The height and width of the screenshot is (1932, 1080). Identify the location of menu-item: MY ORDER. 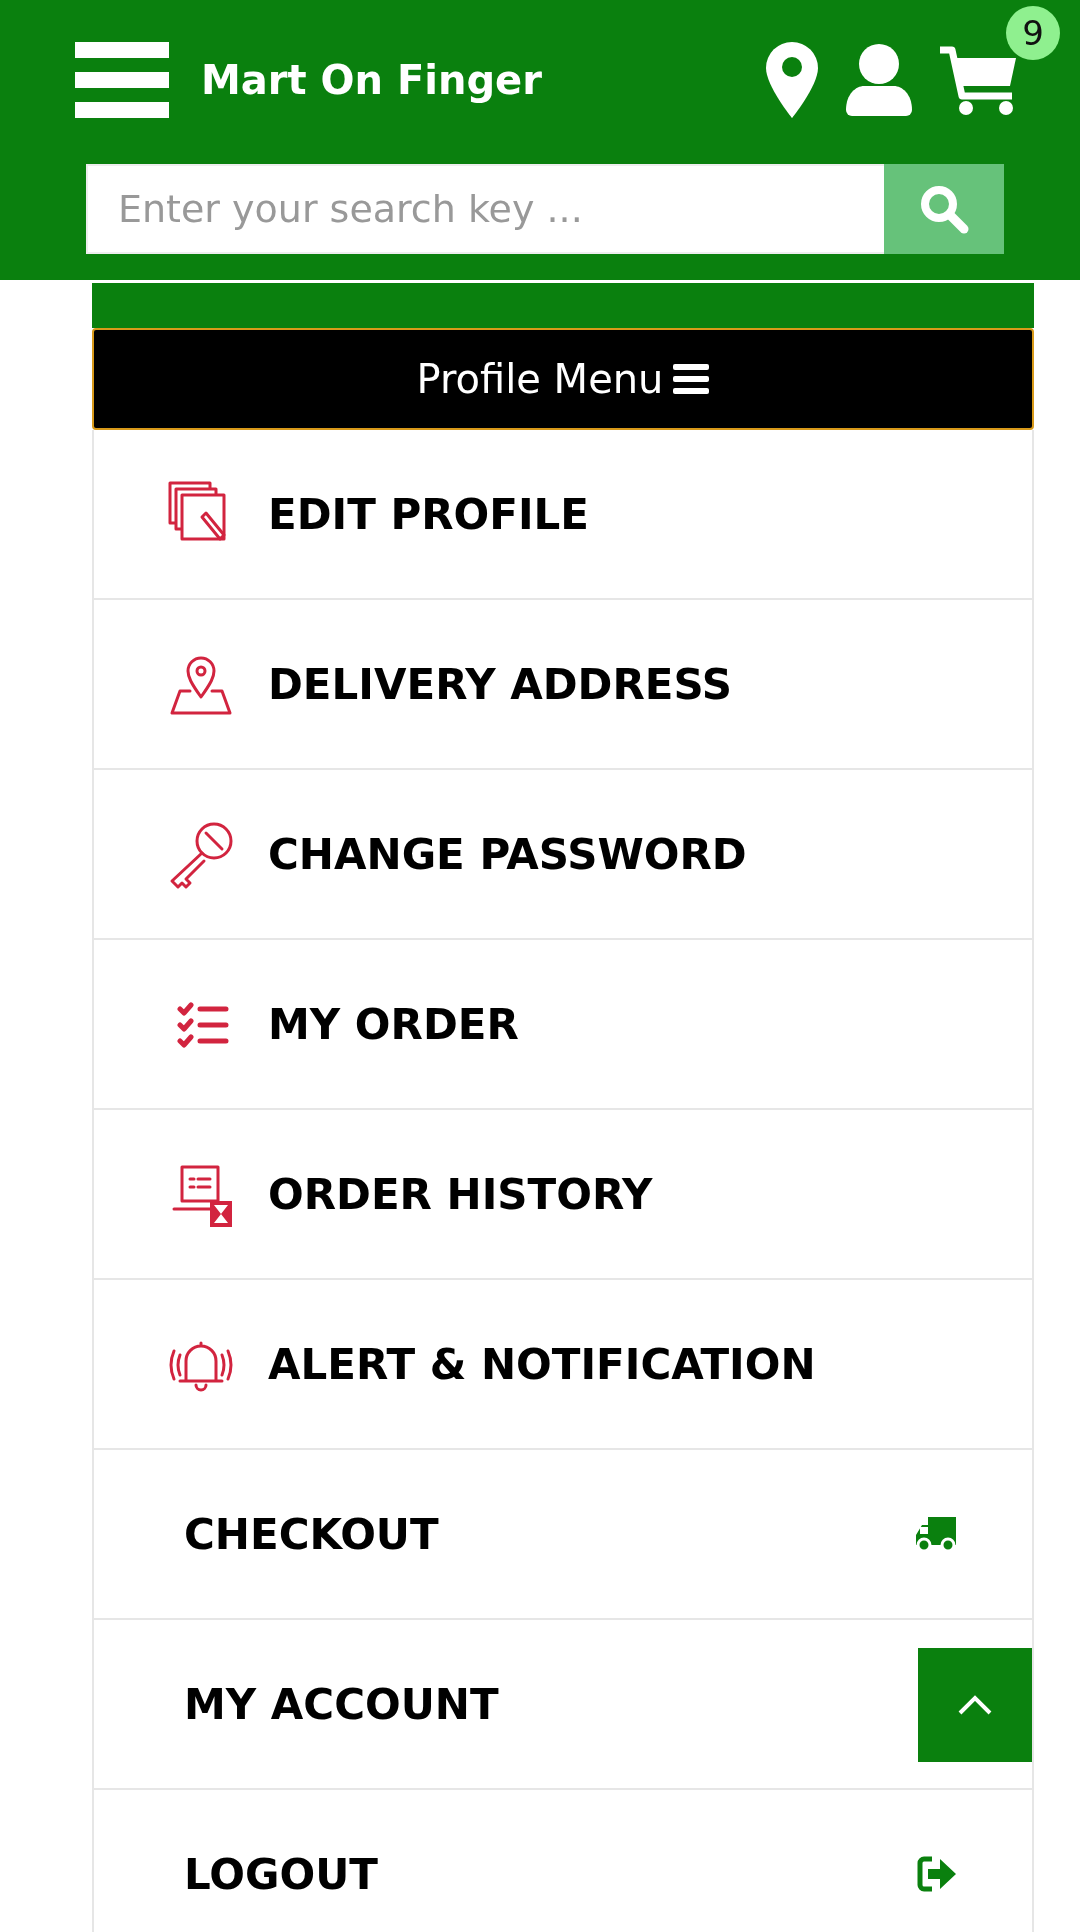
(563, 1025).